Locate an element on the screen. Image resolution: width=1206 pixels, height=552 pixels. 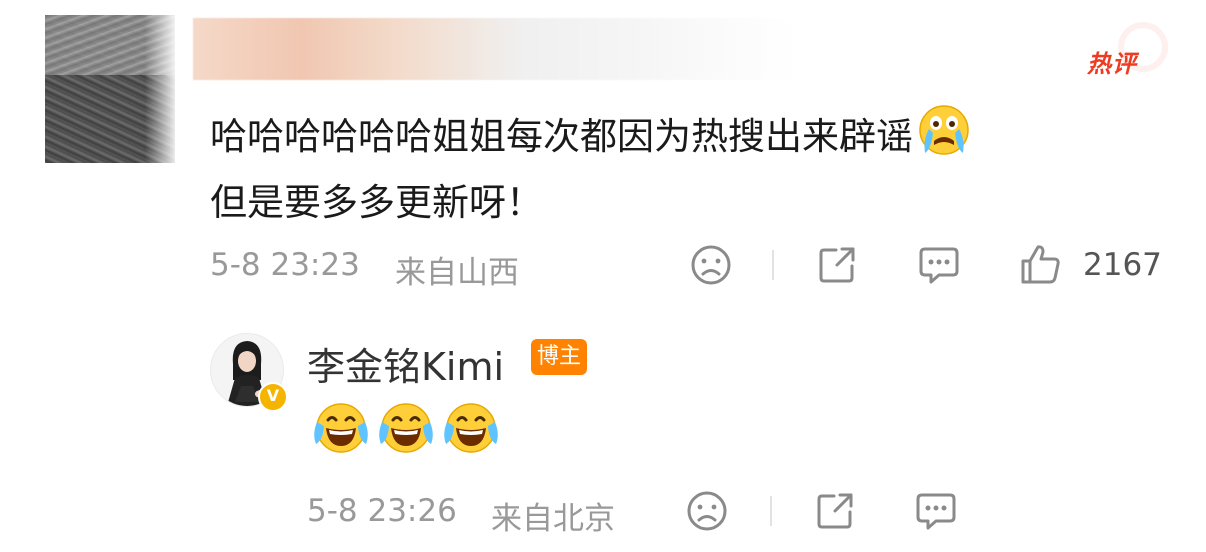
reply-location: 来自北京 is located at coordinates (553, 519).